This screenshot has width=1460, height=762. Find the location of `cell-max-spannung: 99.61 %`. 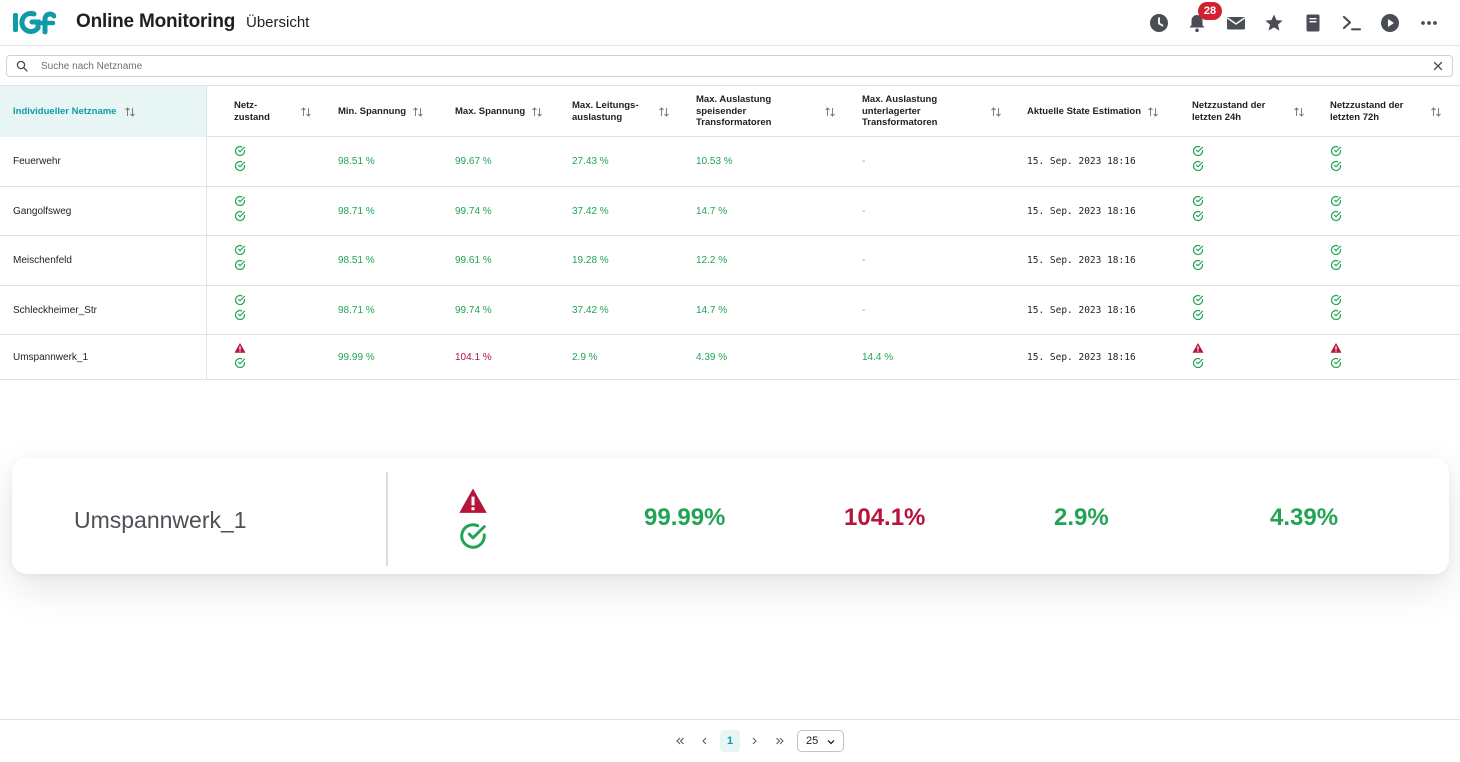

cell-max-spannung: 99.61 % is located at coordinates (473, 260).